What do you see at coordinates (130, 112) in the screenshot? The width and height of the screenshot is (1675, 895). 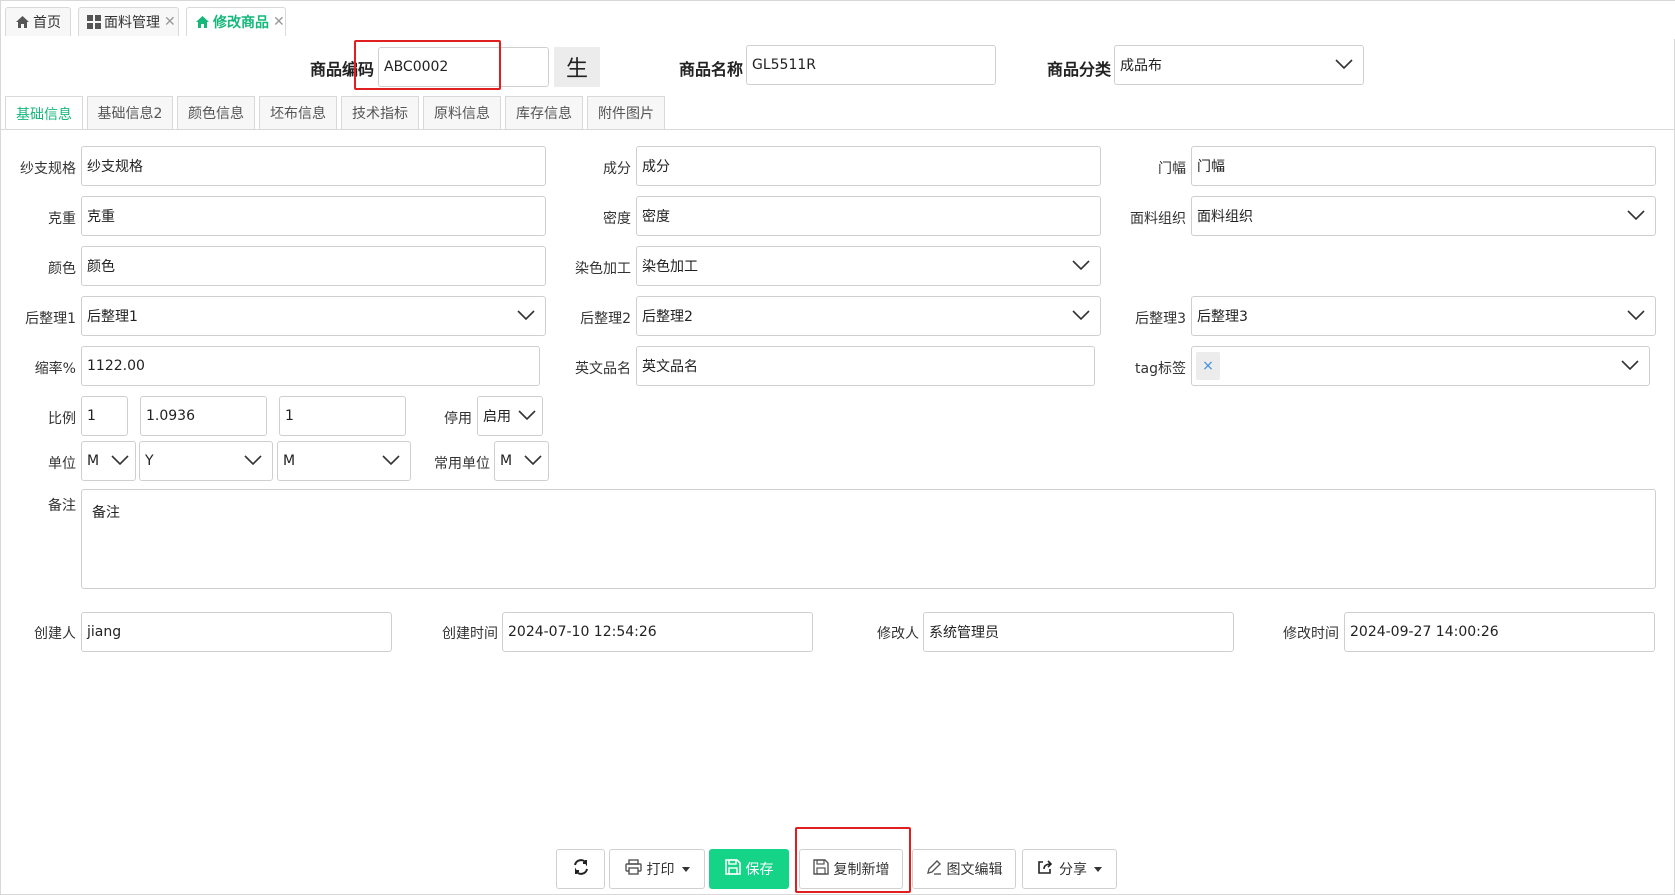 I see `subtab-basic-info-2: 基础信息2` at bounding box center [130, 112].